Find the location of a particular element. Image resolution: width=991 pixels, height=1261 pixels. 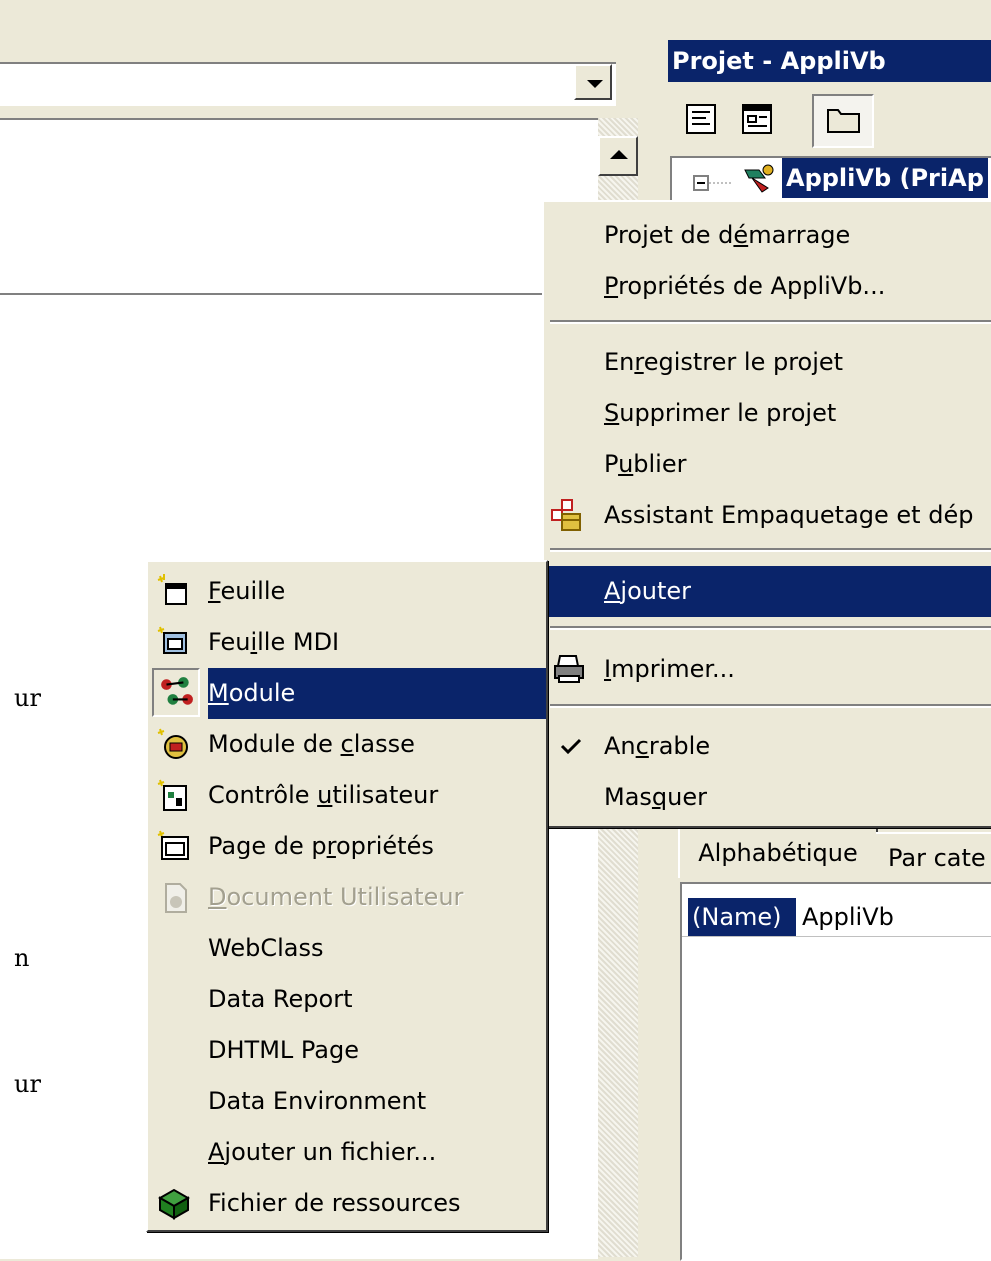

folder-icon is located at coordinates (843, 121).